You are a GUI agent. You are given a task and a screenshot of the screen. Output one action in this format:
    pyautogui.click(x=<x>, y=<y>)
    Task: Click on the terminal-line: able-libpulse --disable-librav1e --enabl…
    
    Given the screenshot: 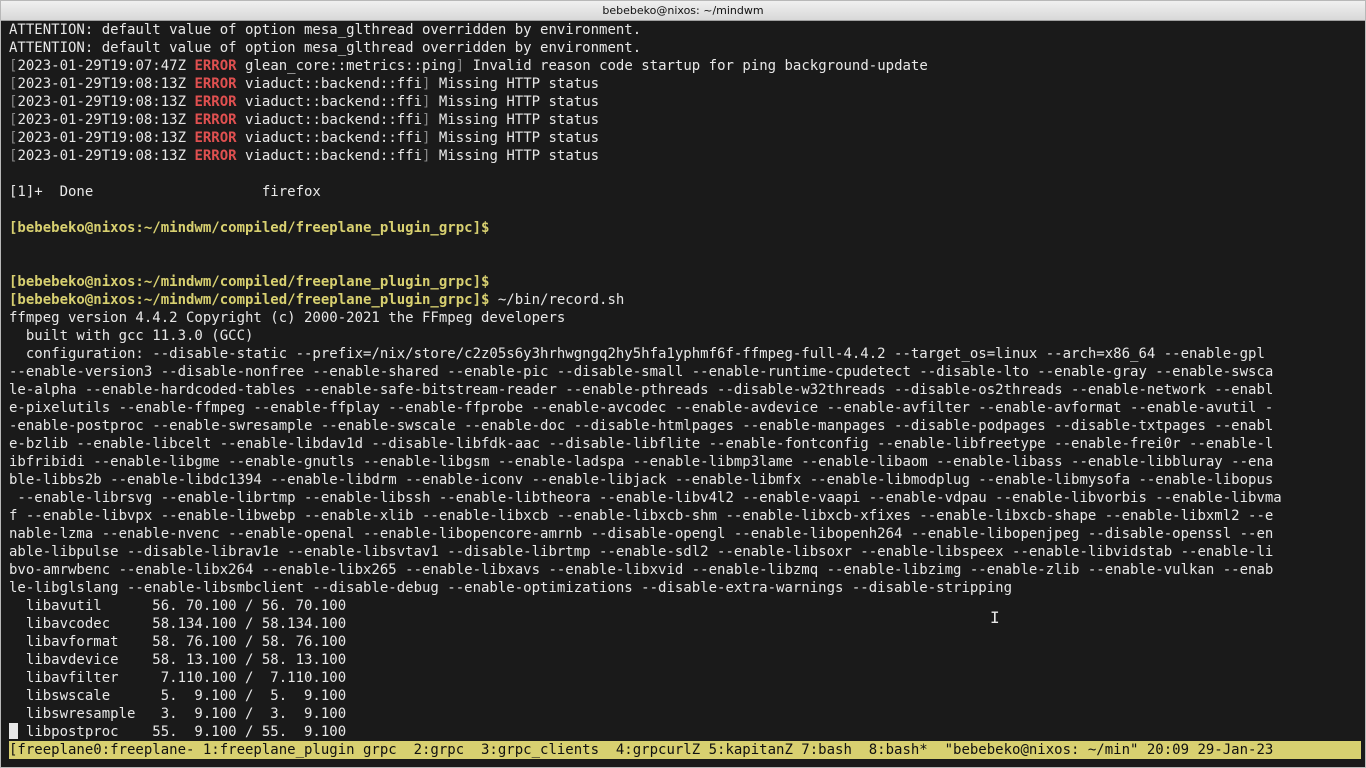 What is the action you would take?
    pyautogui.click(x=641, y=552)
    